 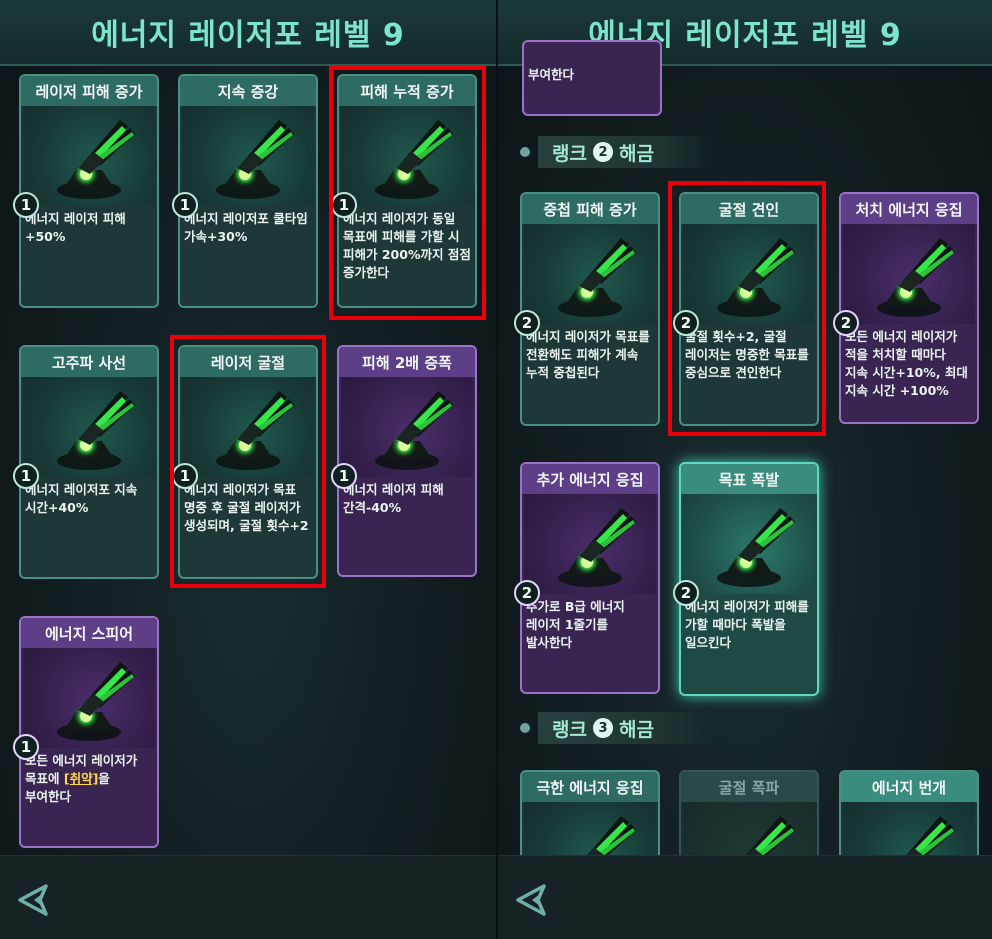 What do you see at coordinates (393, 498) in the screenshot?
I see `skill-card-desc: 에너지 레이저 피해 간격-40%` at bounding box center [393, 498].